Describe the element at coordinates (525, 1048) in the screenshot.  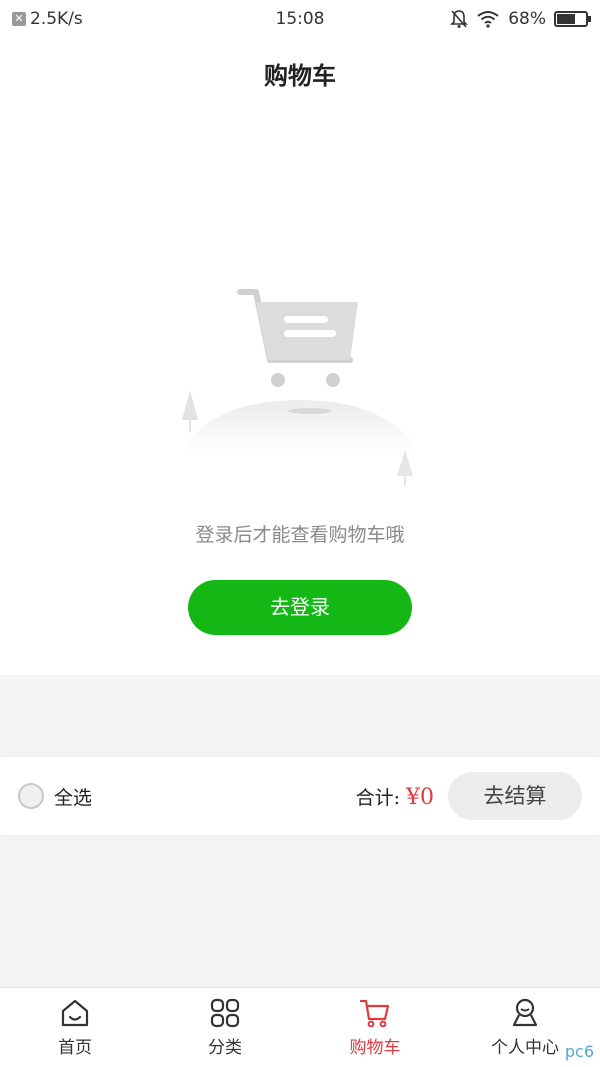
I see `tab-label: 个人中心` at that location.